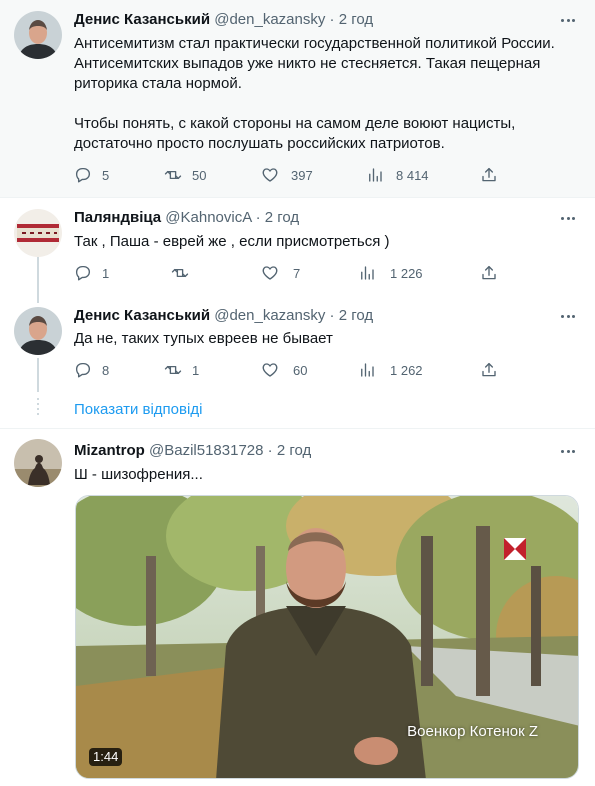 This screenshot has height=786, width=595. Describe the element at coordinates (208, 217) in the screenshot. I see `author-handle: @KahnovicA` at that location.